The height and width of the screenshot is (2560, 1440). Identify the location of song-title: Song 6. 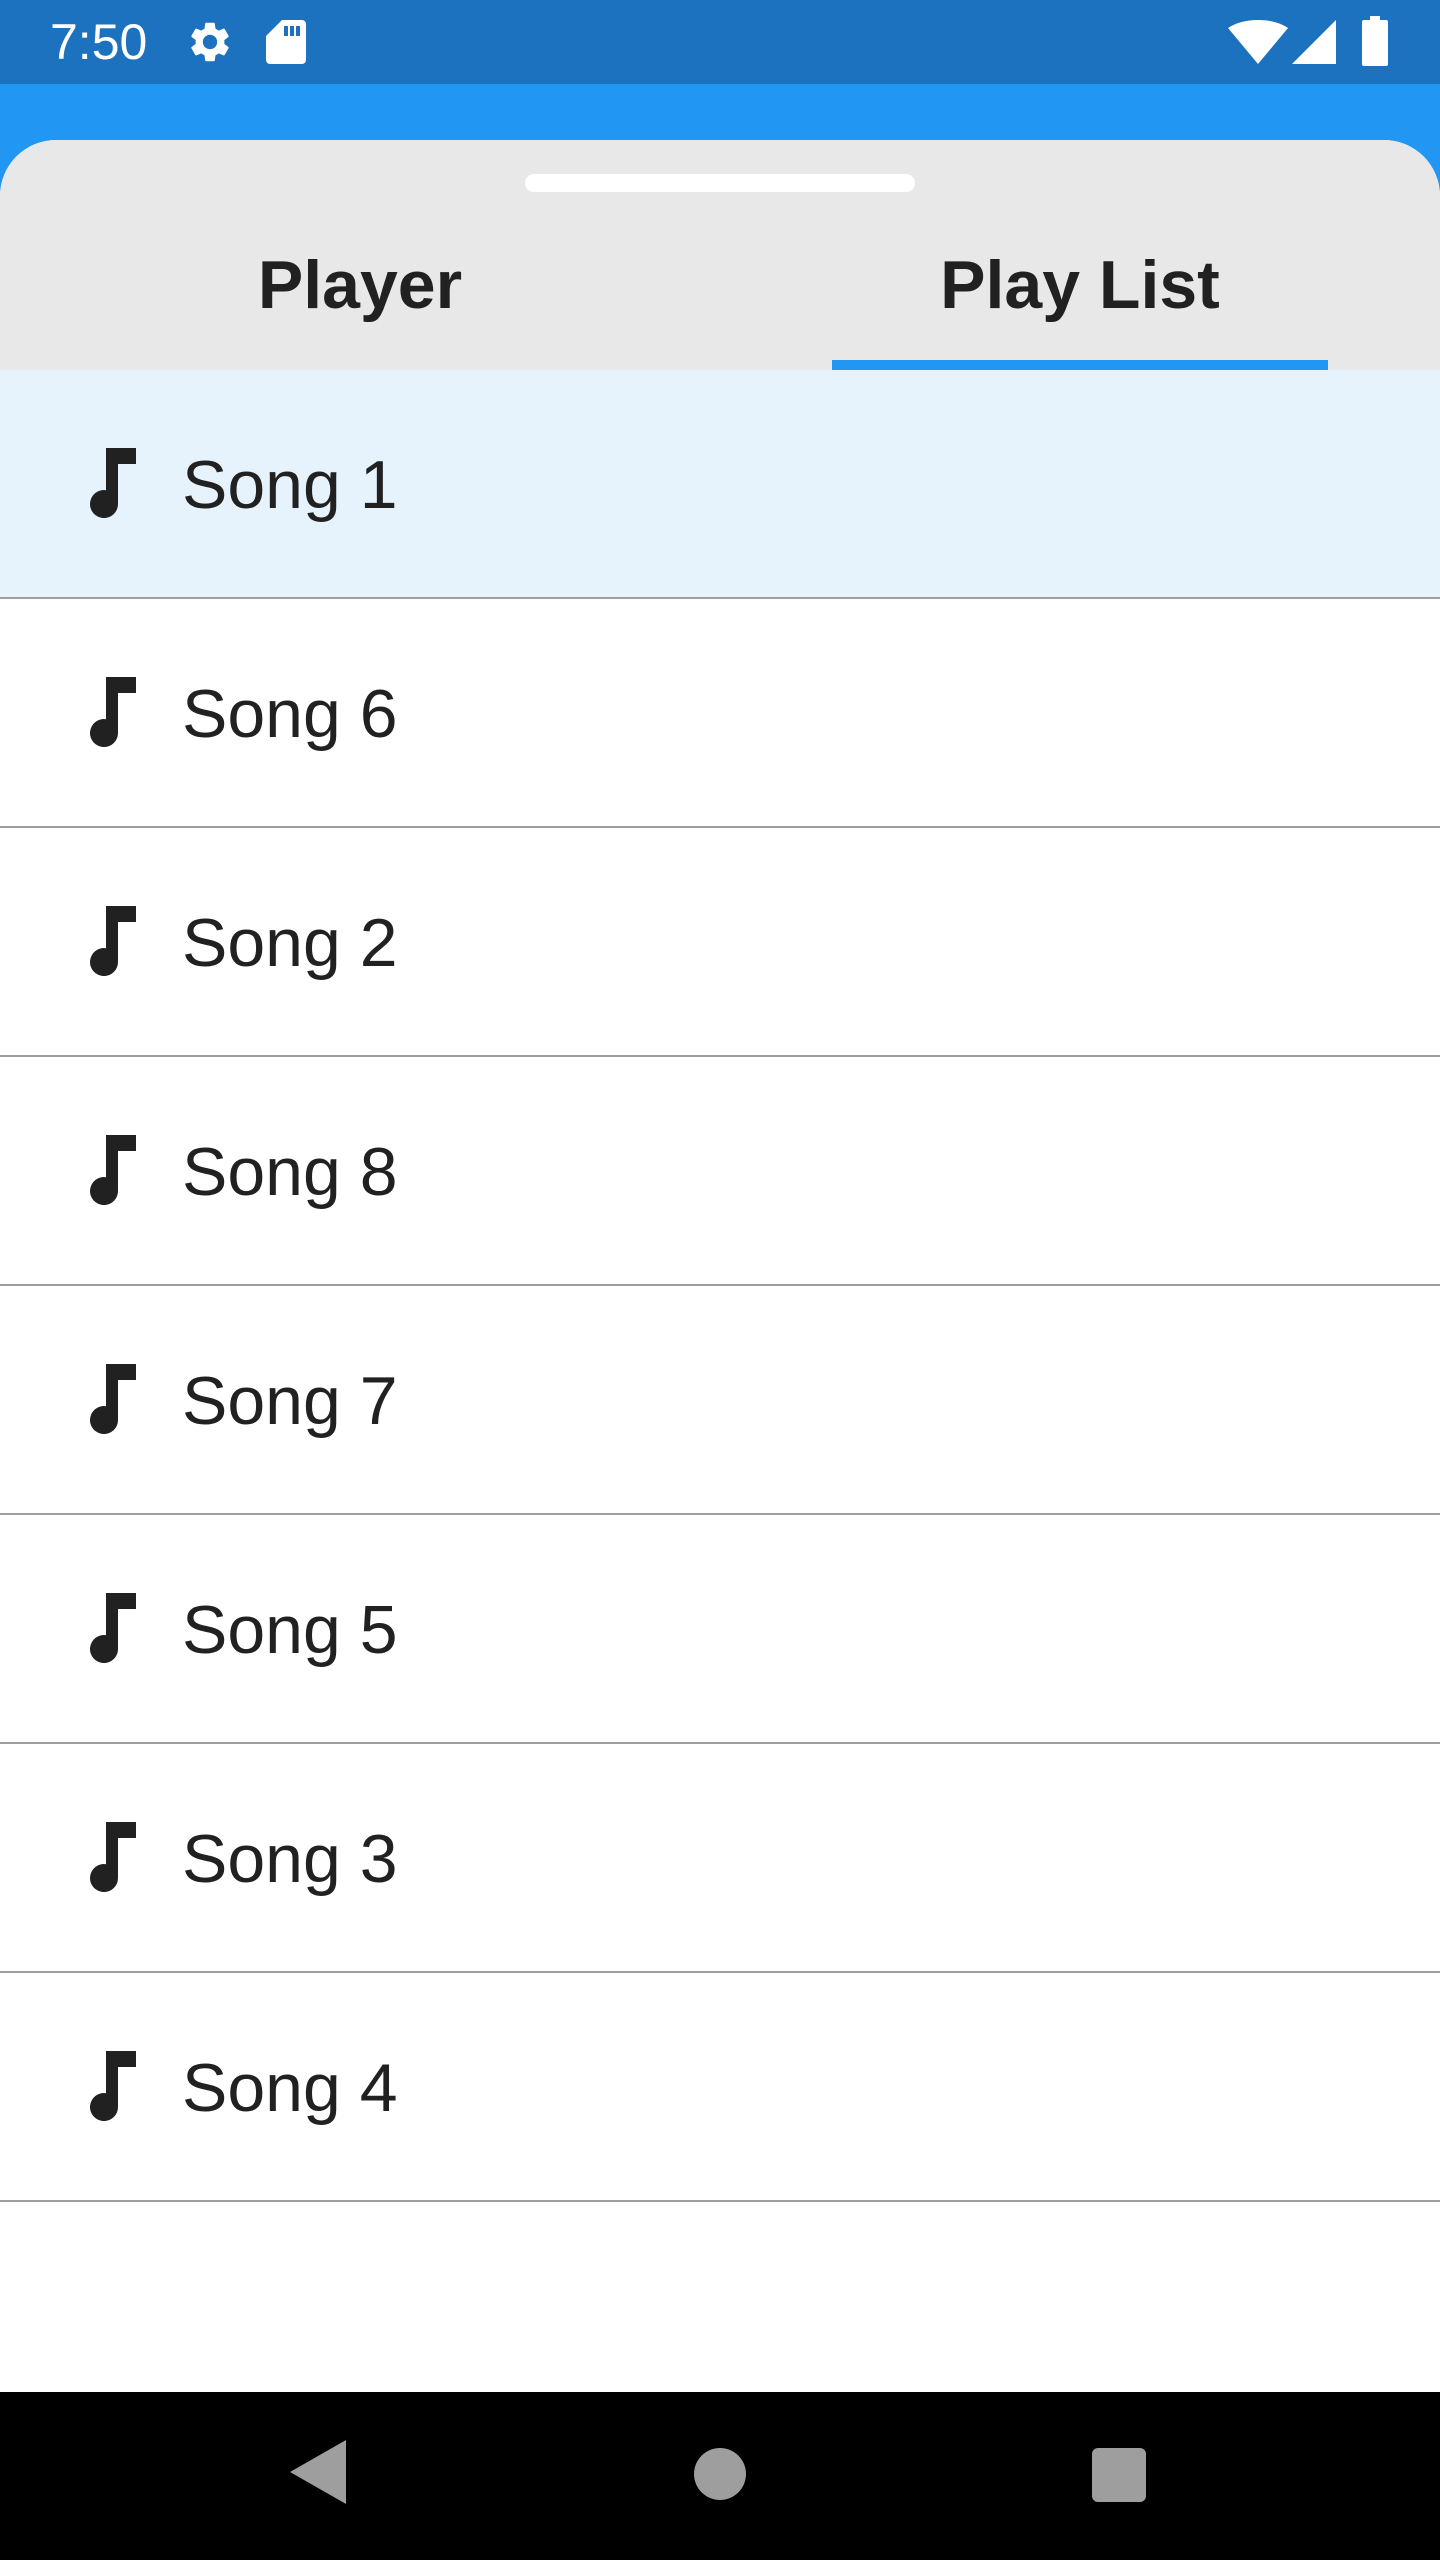
(290, 714).